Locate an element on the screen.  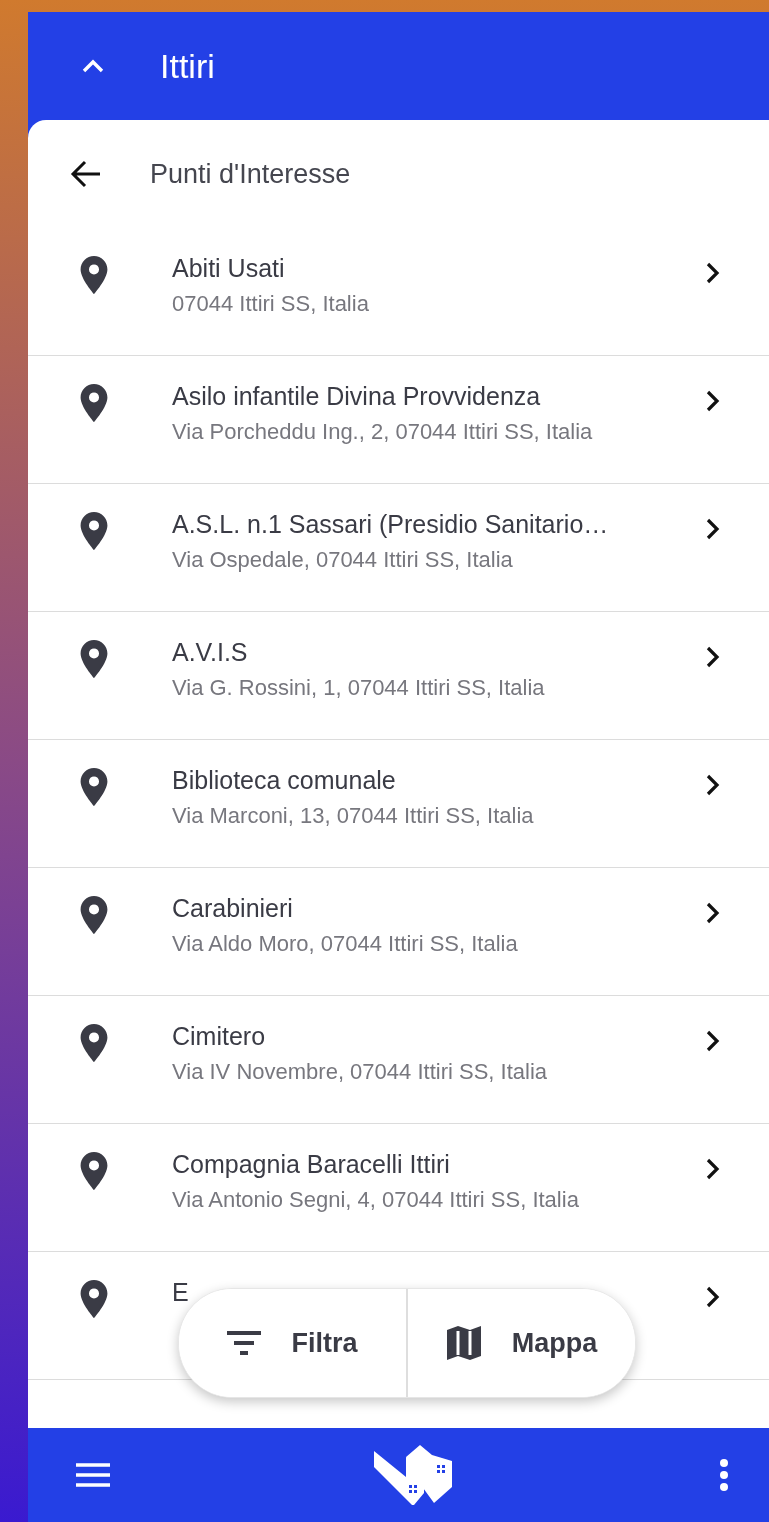
place-list-item: A.V.I.S Via G. Rossini, 1, 07044 Ittiri SS, Italia is located at coordinates (398, 676).